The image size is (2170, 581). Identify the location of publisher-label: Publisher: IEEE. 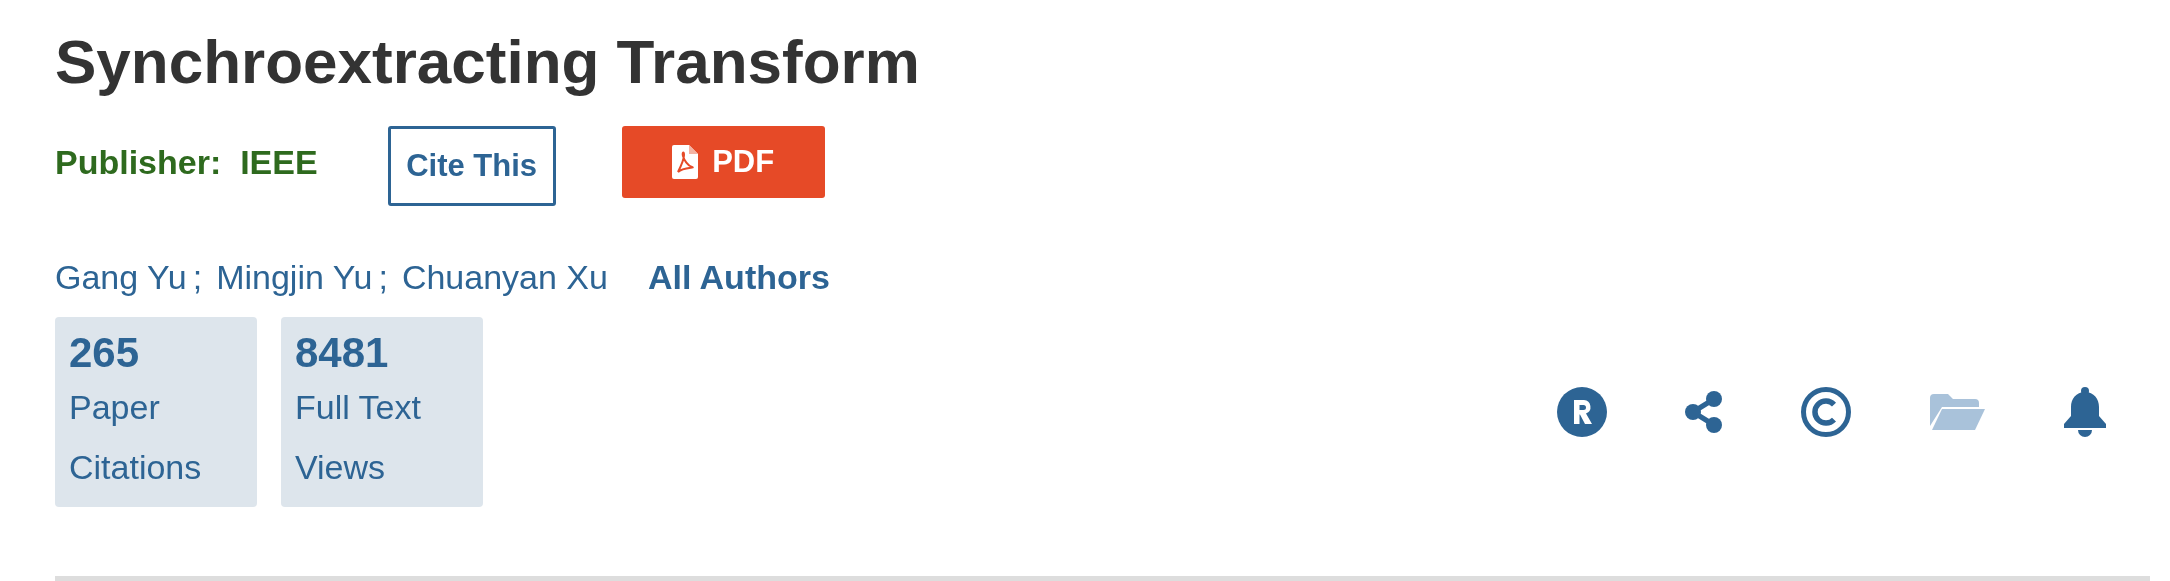
(186, 162).